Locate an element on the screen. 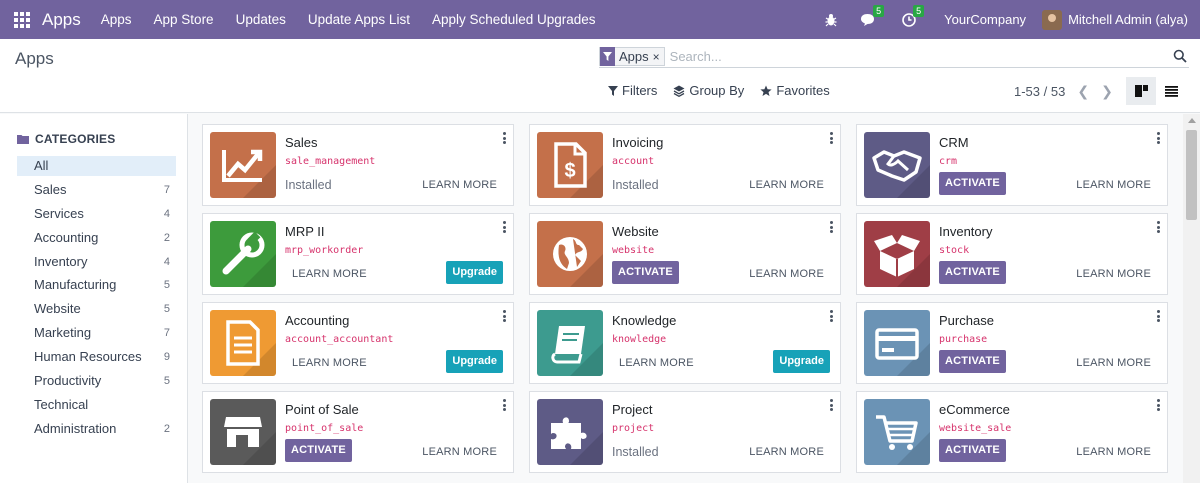 This screenshot has width=1200, height=483. category-count: 9 is located at coordinates (166, 357).